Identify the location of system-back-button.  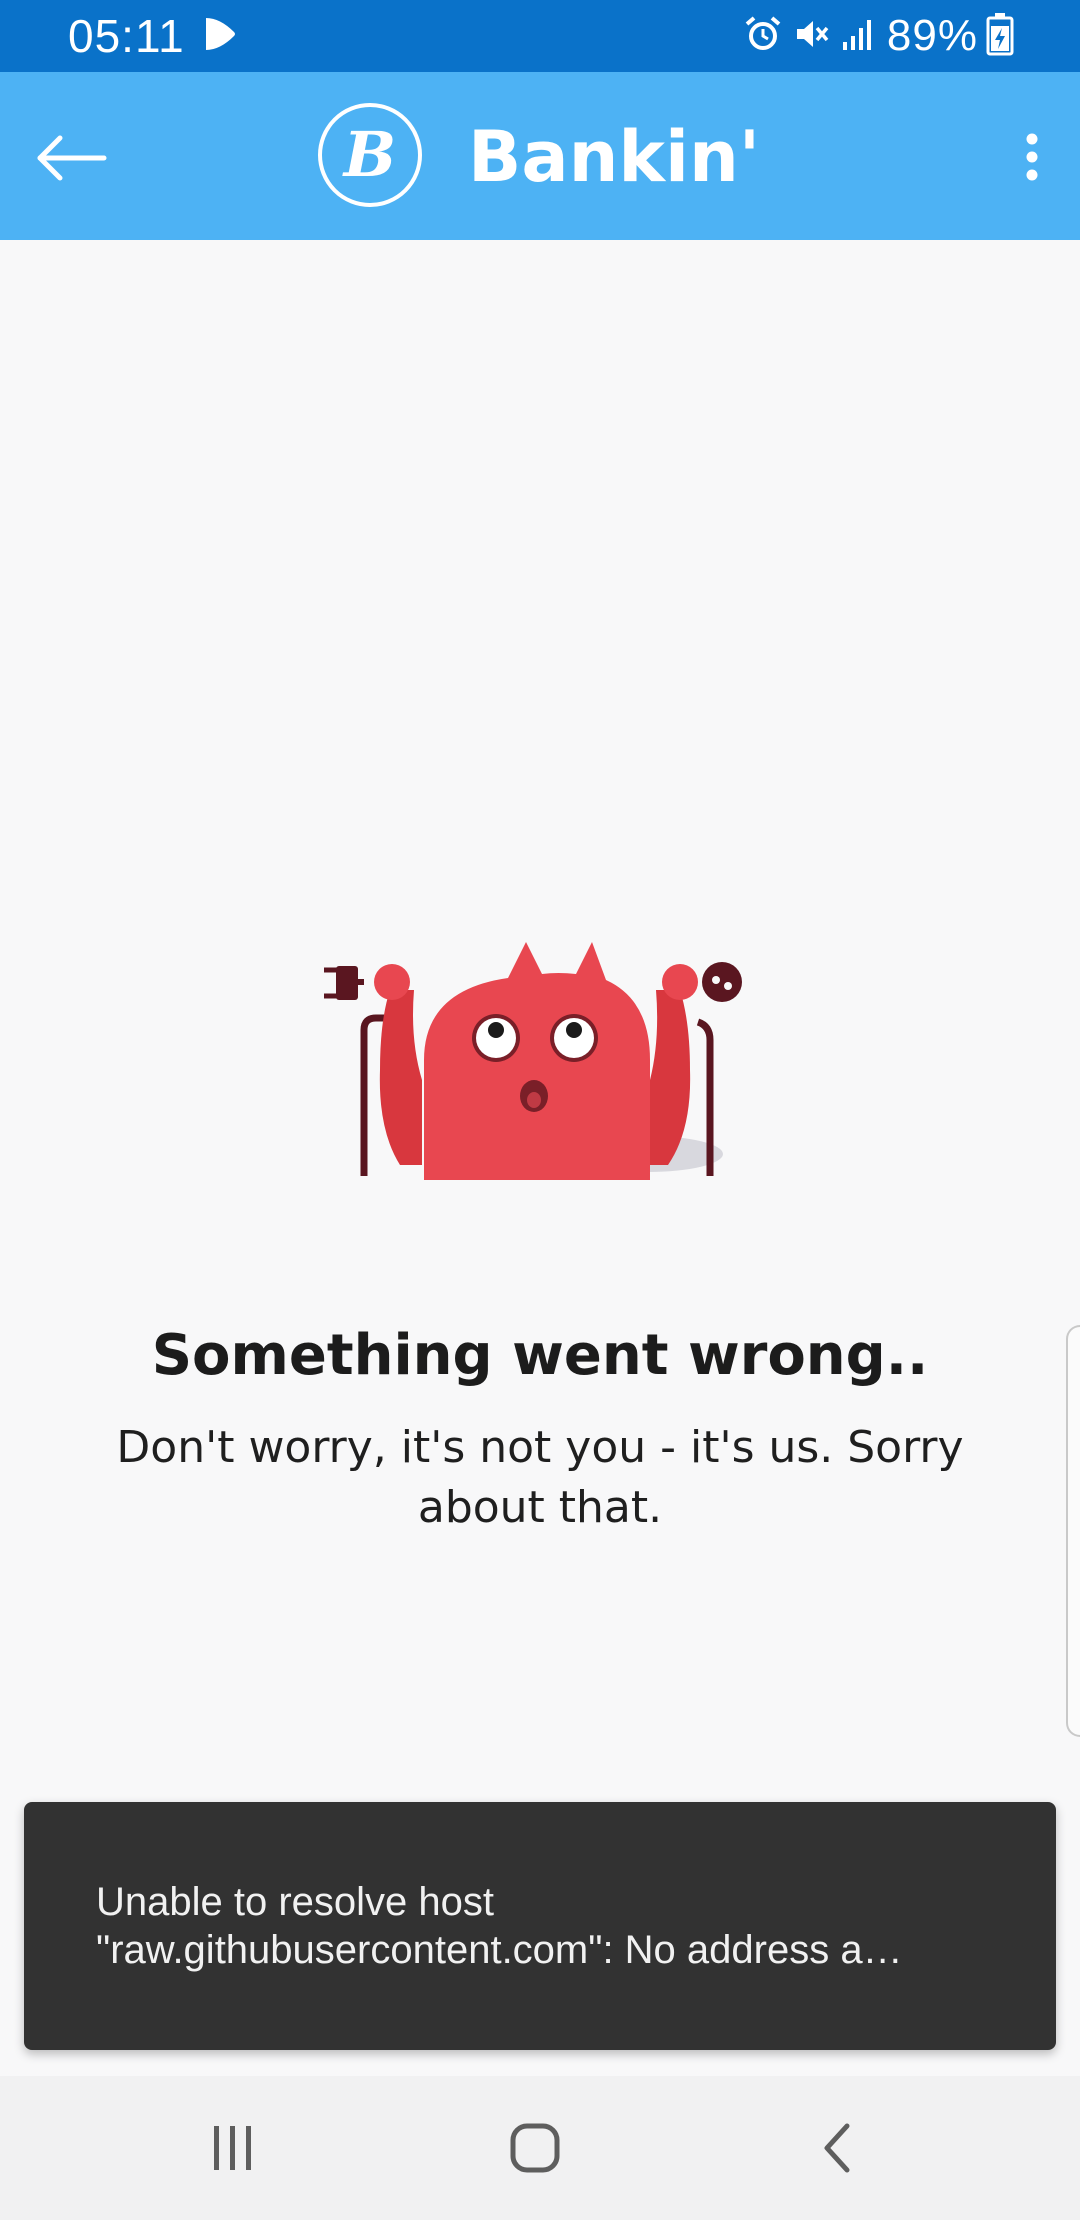
(837, 2148).